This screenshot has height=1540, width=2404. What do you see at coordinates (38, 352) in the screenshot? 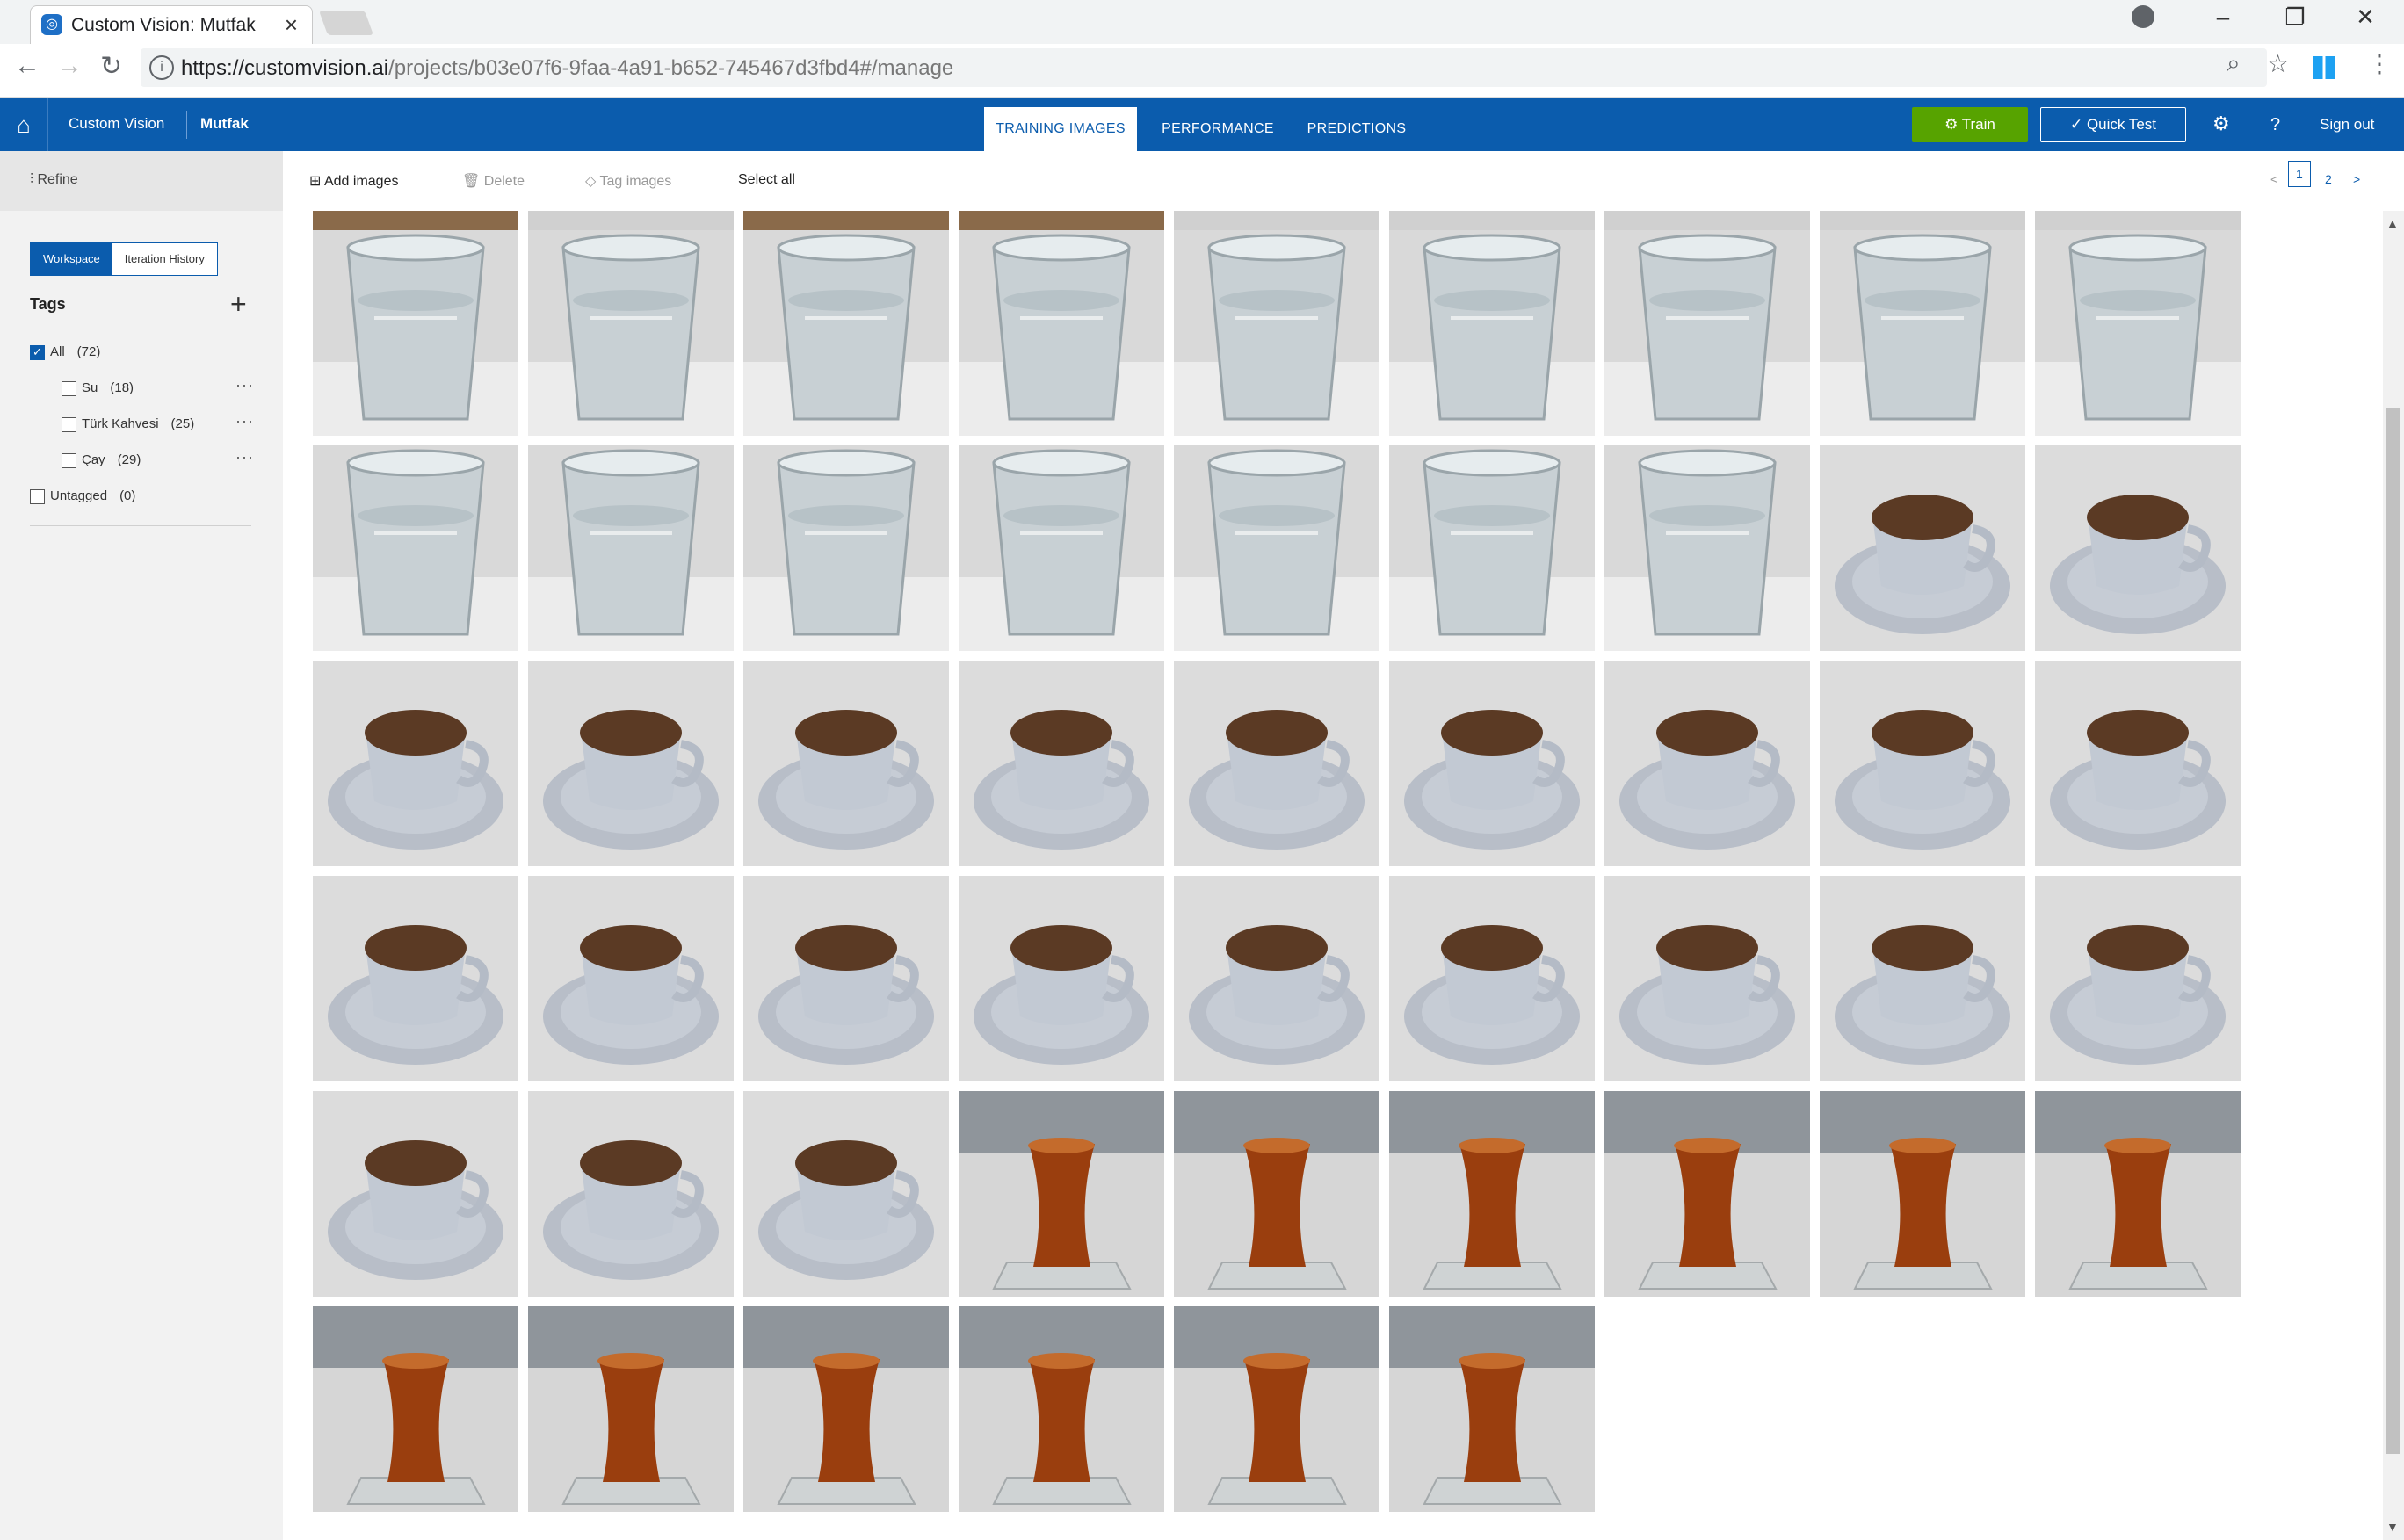
I see `checkbox-all: ✓` at bounding box center [38, 352].